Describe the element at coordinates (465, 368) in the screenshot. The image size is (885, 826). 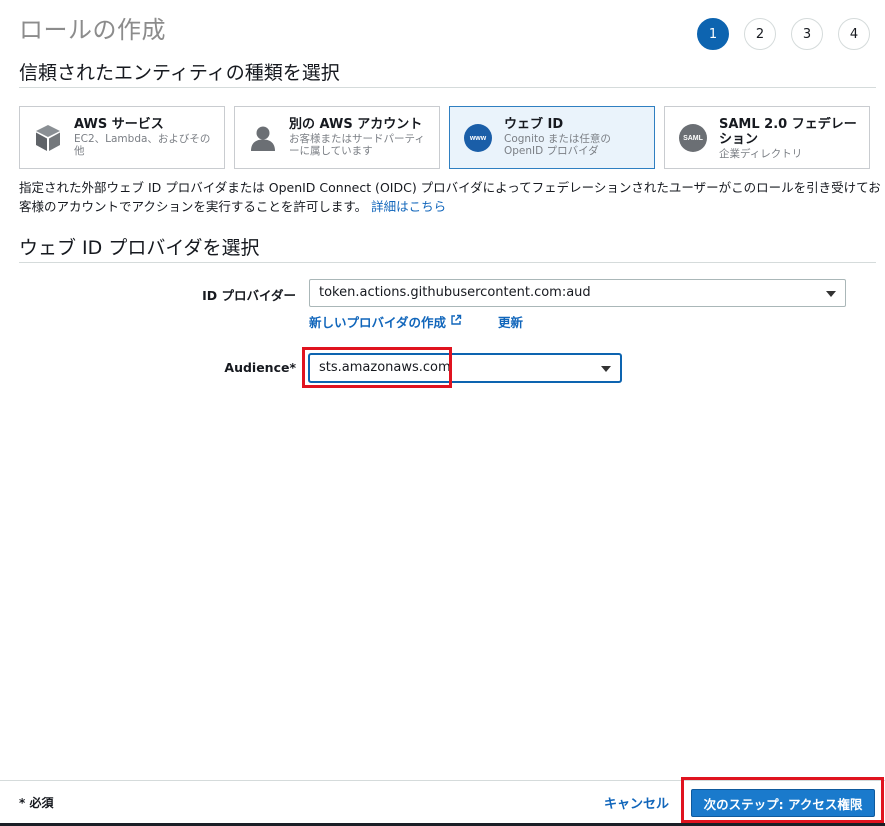
I see `audience-select: sts.amazonaws.com` at that location.